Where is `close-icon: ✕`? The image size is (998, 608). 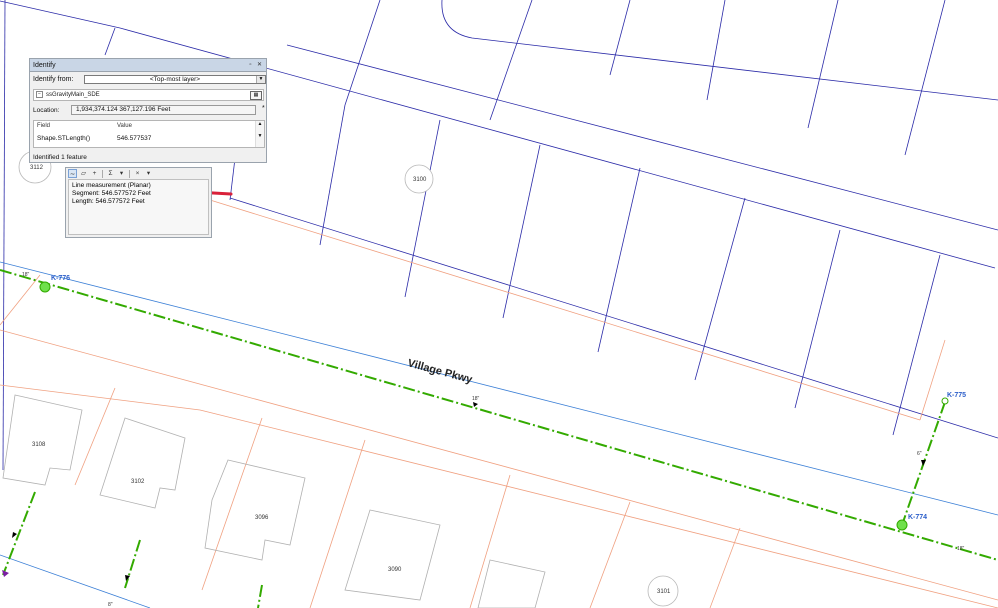 close-icon: ✕ is located at coordinates (259, 65).